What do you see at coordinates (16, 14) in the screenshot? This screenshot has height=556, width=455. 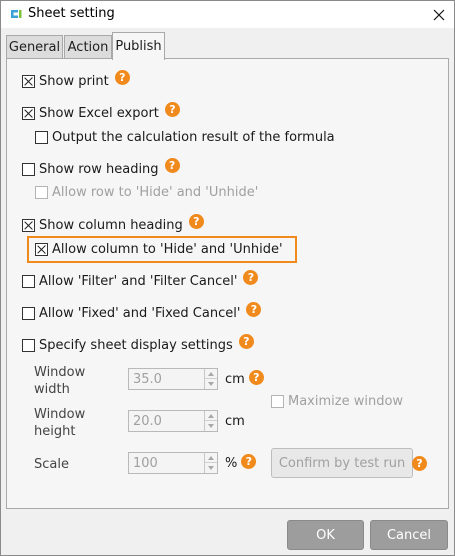 I see `app-logo-icon` at bounding box center [16, 14].